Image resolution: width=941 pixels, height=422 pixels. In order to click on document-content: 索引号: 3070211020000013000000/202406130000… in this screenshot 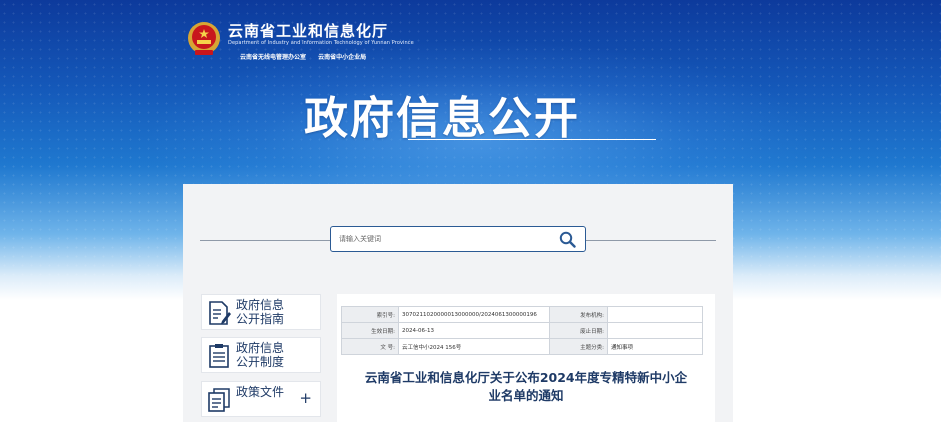, I will do `click(526, 358)`.